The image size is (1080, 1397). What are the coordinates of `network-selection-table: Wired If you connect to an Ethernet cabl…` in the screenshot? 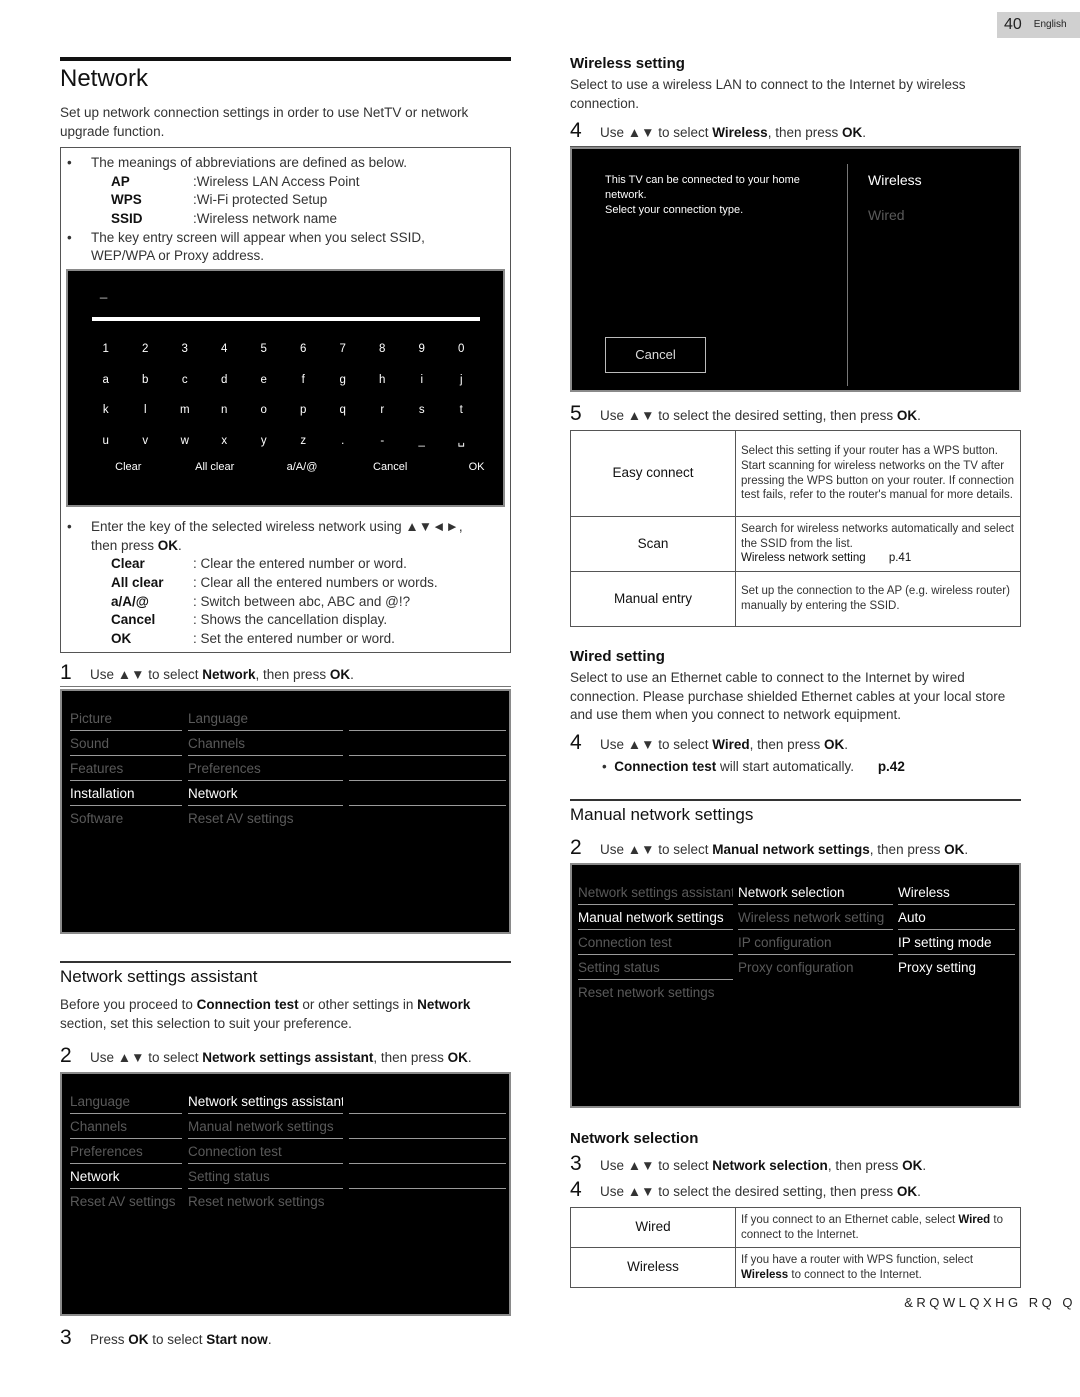 It's located at (795, 1247).